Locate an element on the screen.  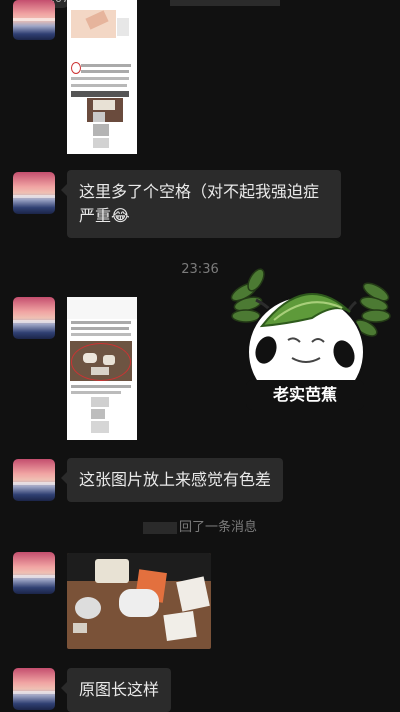
text-message: 这里多了个空格（对不起我强迫症严重😂 is located at coordinates (201, 204).